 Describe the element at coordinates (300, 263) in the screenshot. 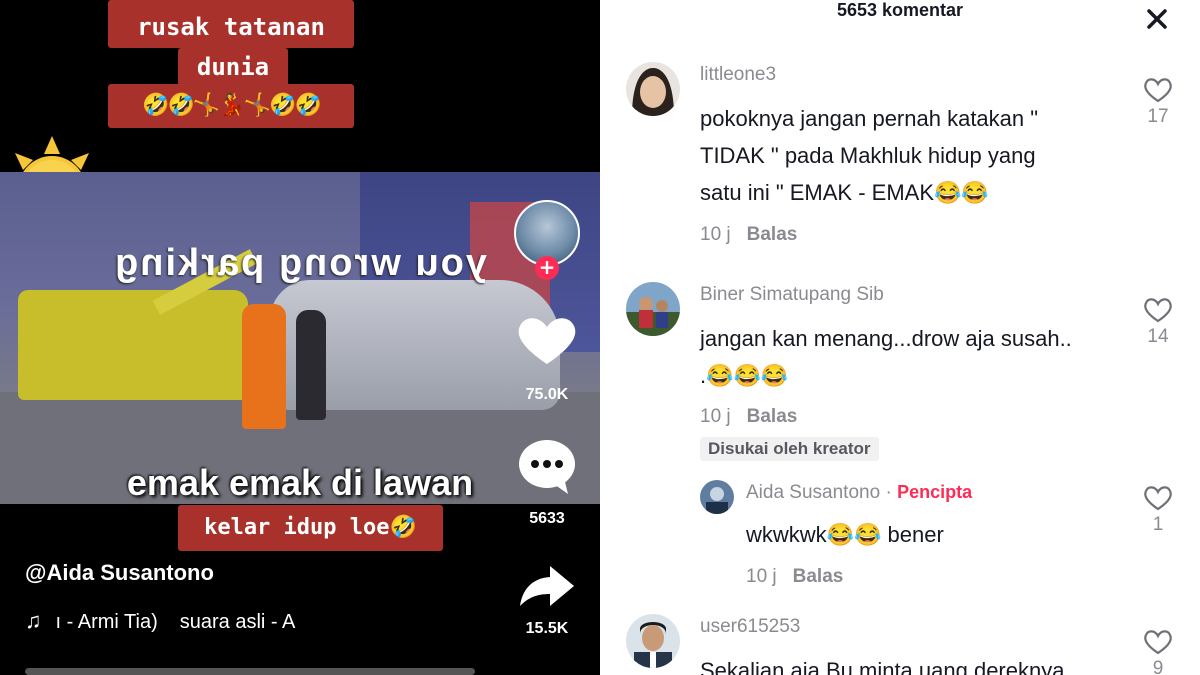

I see `mirrored-overlay-text: you wrong parking` at that location.